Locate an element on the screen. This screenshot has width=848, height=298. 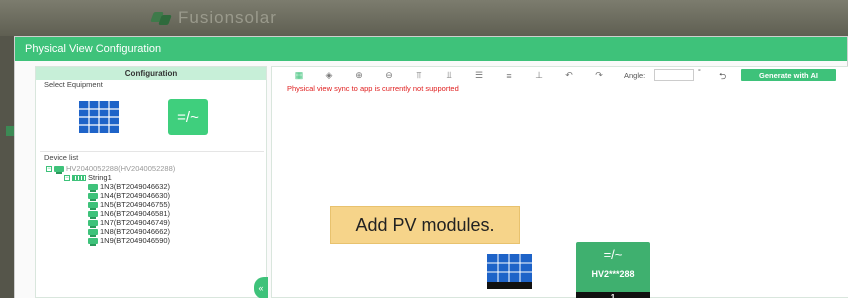
angle-input is located at coordinates (674, 75).